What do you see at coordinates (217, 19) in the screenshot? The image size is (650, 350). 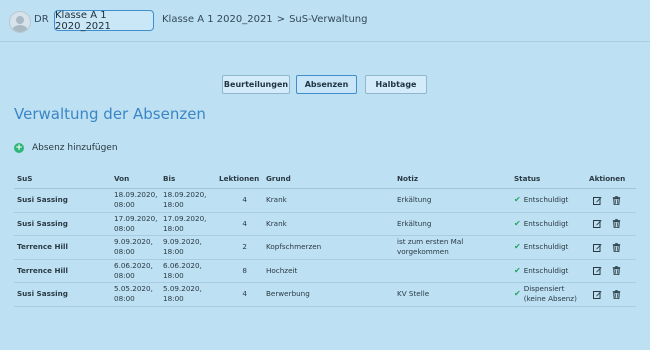 I see `breadcrumb-class: Klasse A 1 2020_2021` at bounding box center [217, 19].